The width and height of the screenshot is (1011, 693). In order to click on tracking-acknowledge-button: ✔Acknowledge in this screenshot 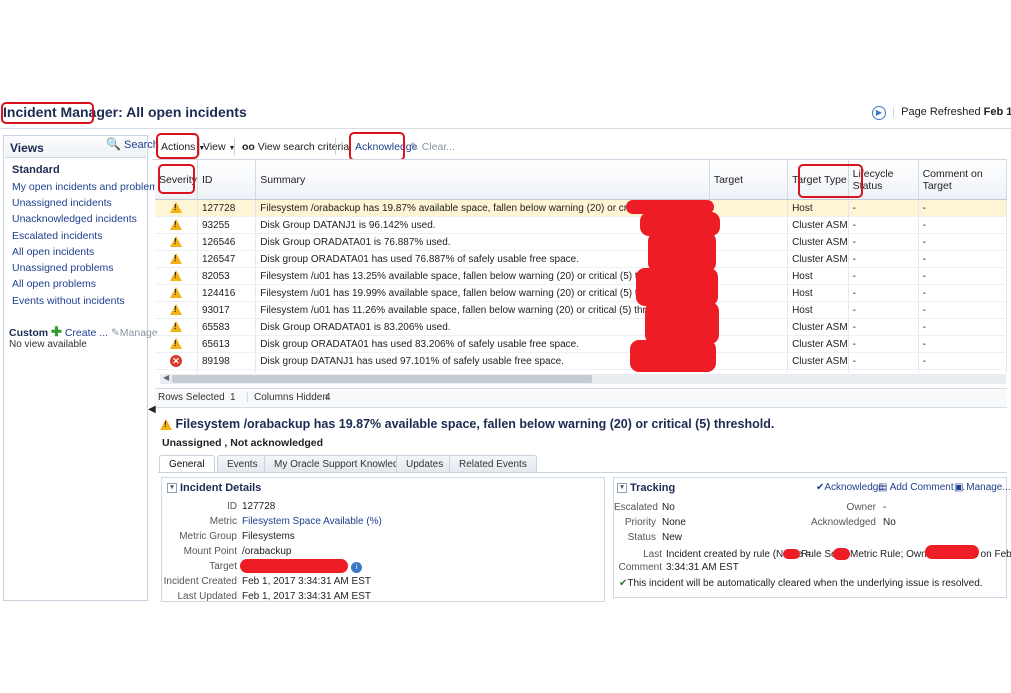, I will do `click(850, 487)`.